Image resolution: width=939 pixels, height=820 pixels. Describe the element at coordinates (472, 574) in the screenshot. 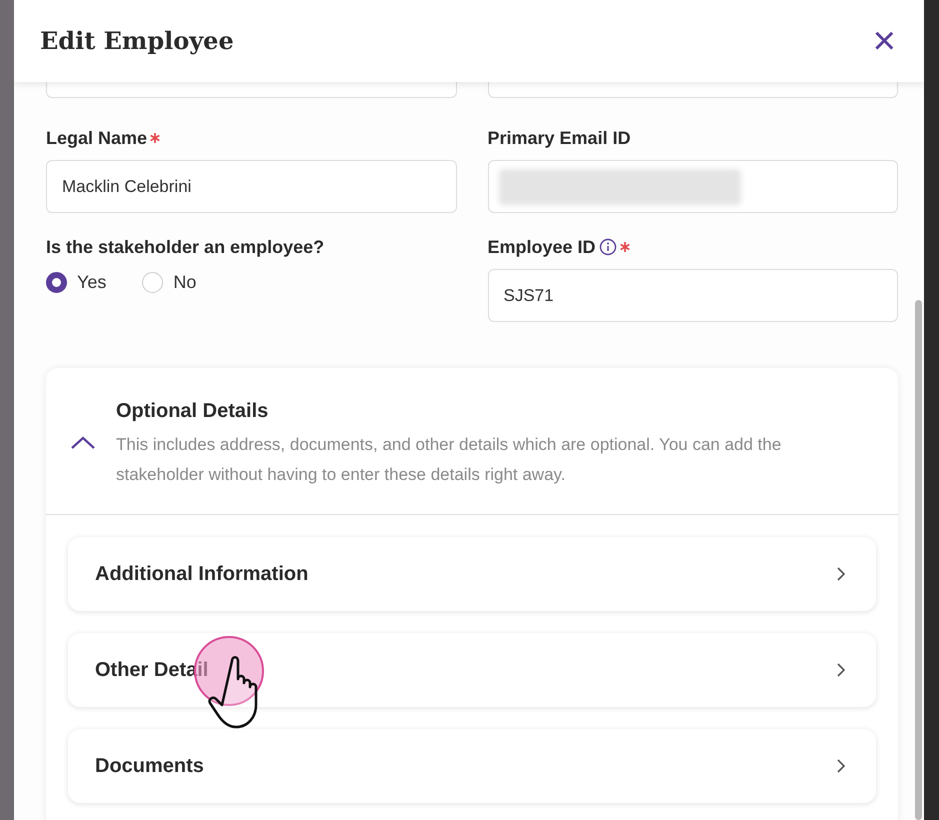

I see `section-row: Additional Information` at that location.